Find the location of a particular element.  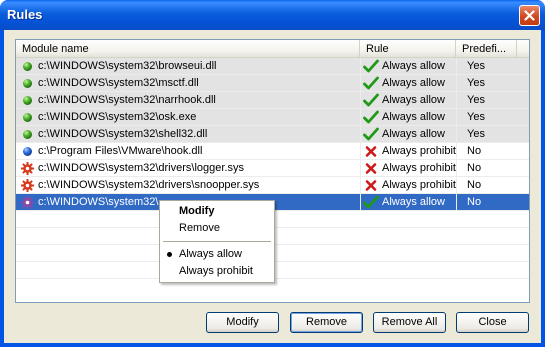

column-header-rule: Rule is located at coordinates (408, 49).